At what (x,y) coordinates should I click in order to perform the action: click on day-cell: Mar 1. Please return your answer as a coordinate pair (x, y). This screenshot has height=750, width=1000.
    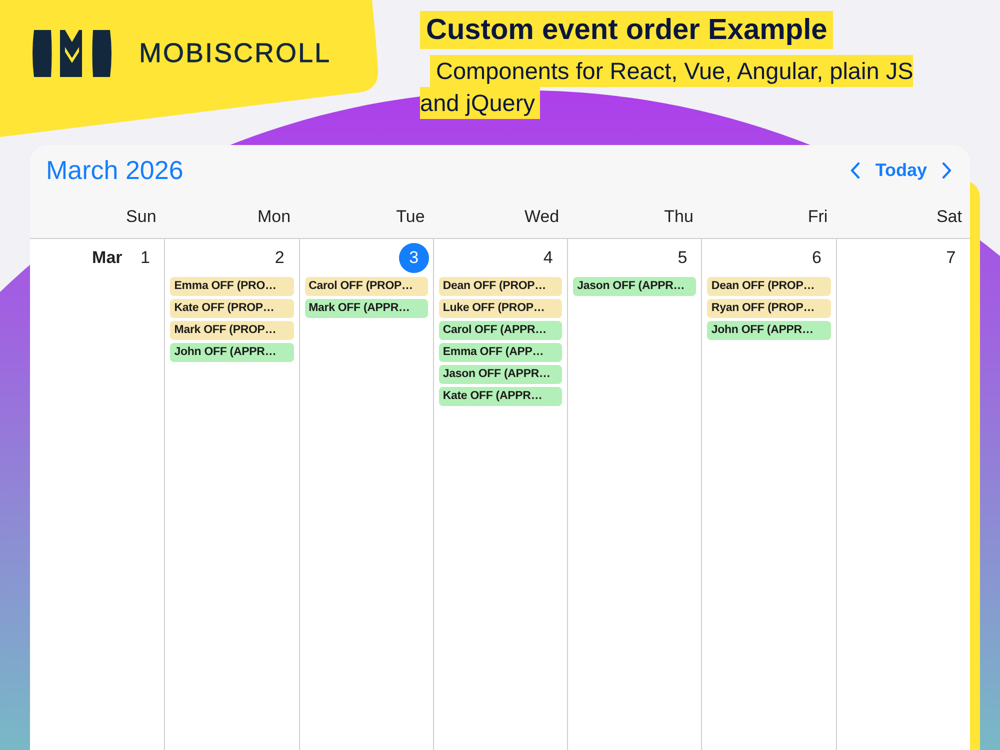
    Looking at the image, I should click on (97, 494).